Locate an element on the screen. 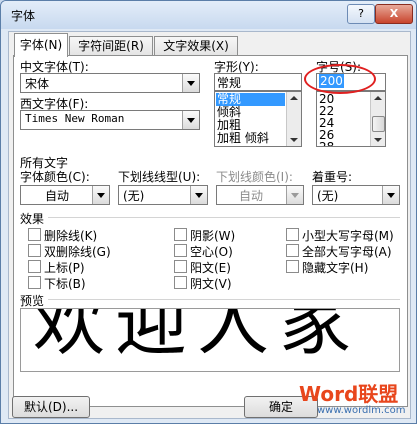  west-font-combo: Times New Roman is located at coordinates (110, 120).